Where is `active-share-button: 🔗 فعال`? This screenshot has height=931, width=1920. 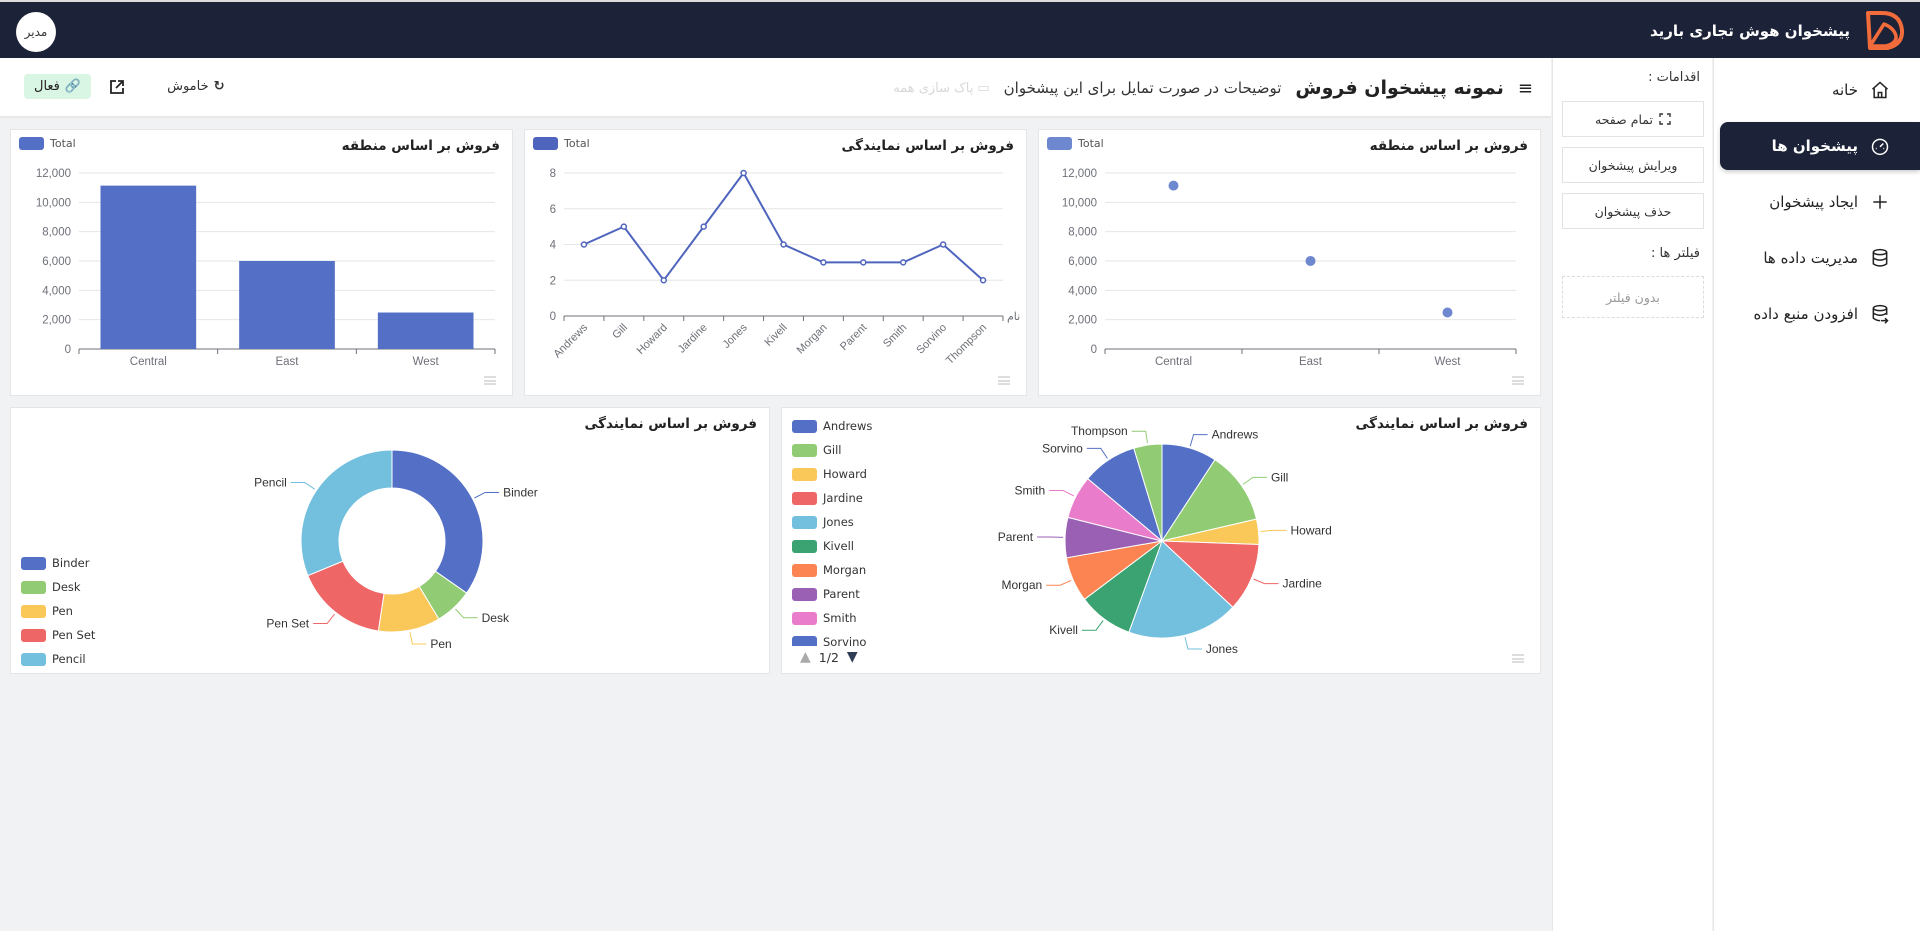
active-share-button: 🔗 فعال is located at coordinates (58, 86).